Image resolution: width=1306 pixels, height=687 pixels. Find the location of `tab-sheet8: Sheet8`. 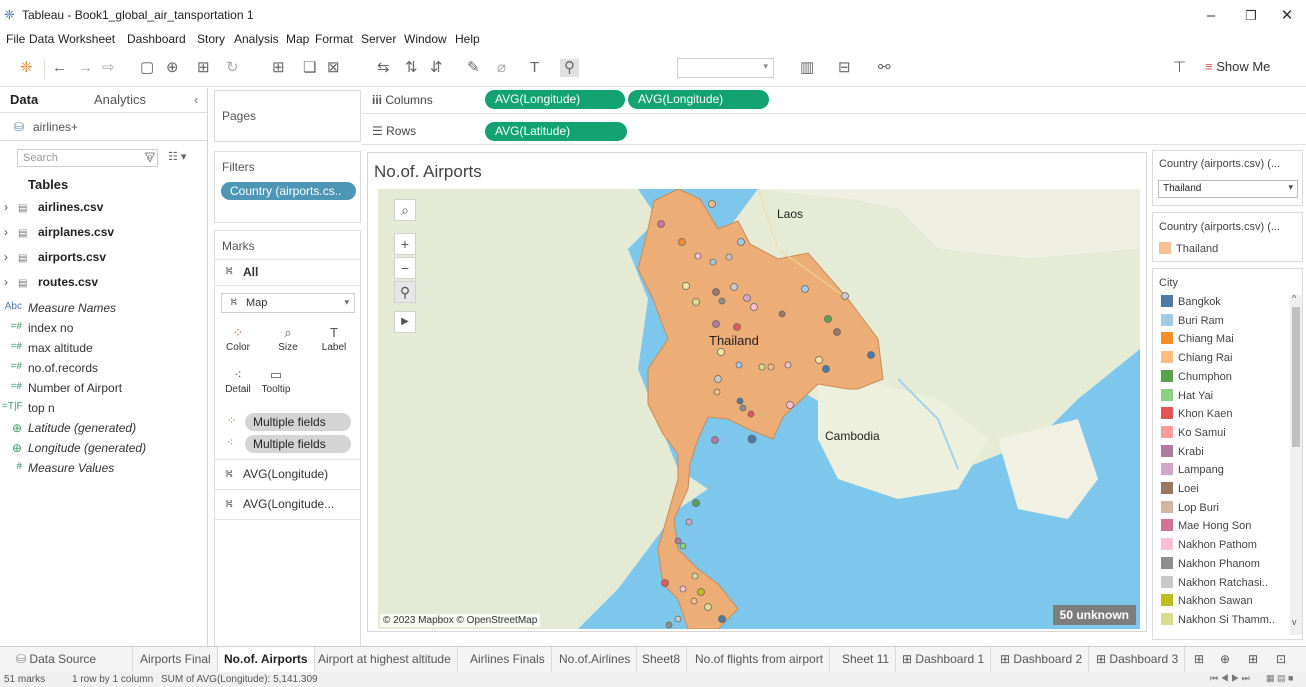

tab-sheet8: Sheet8 is located at coordinates (662, 659).